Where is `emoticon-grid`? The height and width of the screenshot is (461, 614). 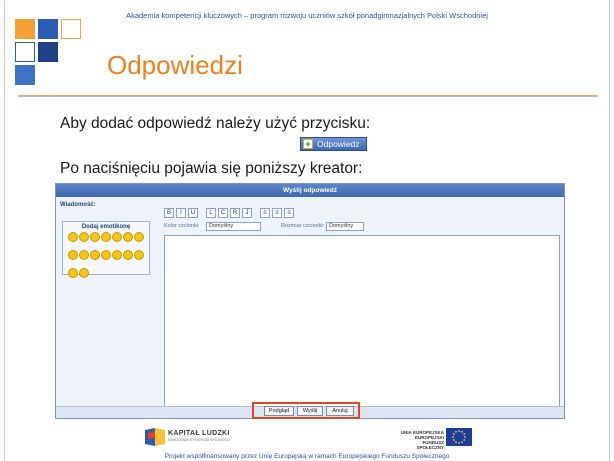 emoticon-grid is located at coordinates (107, 259).